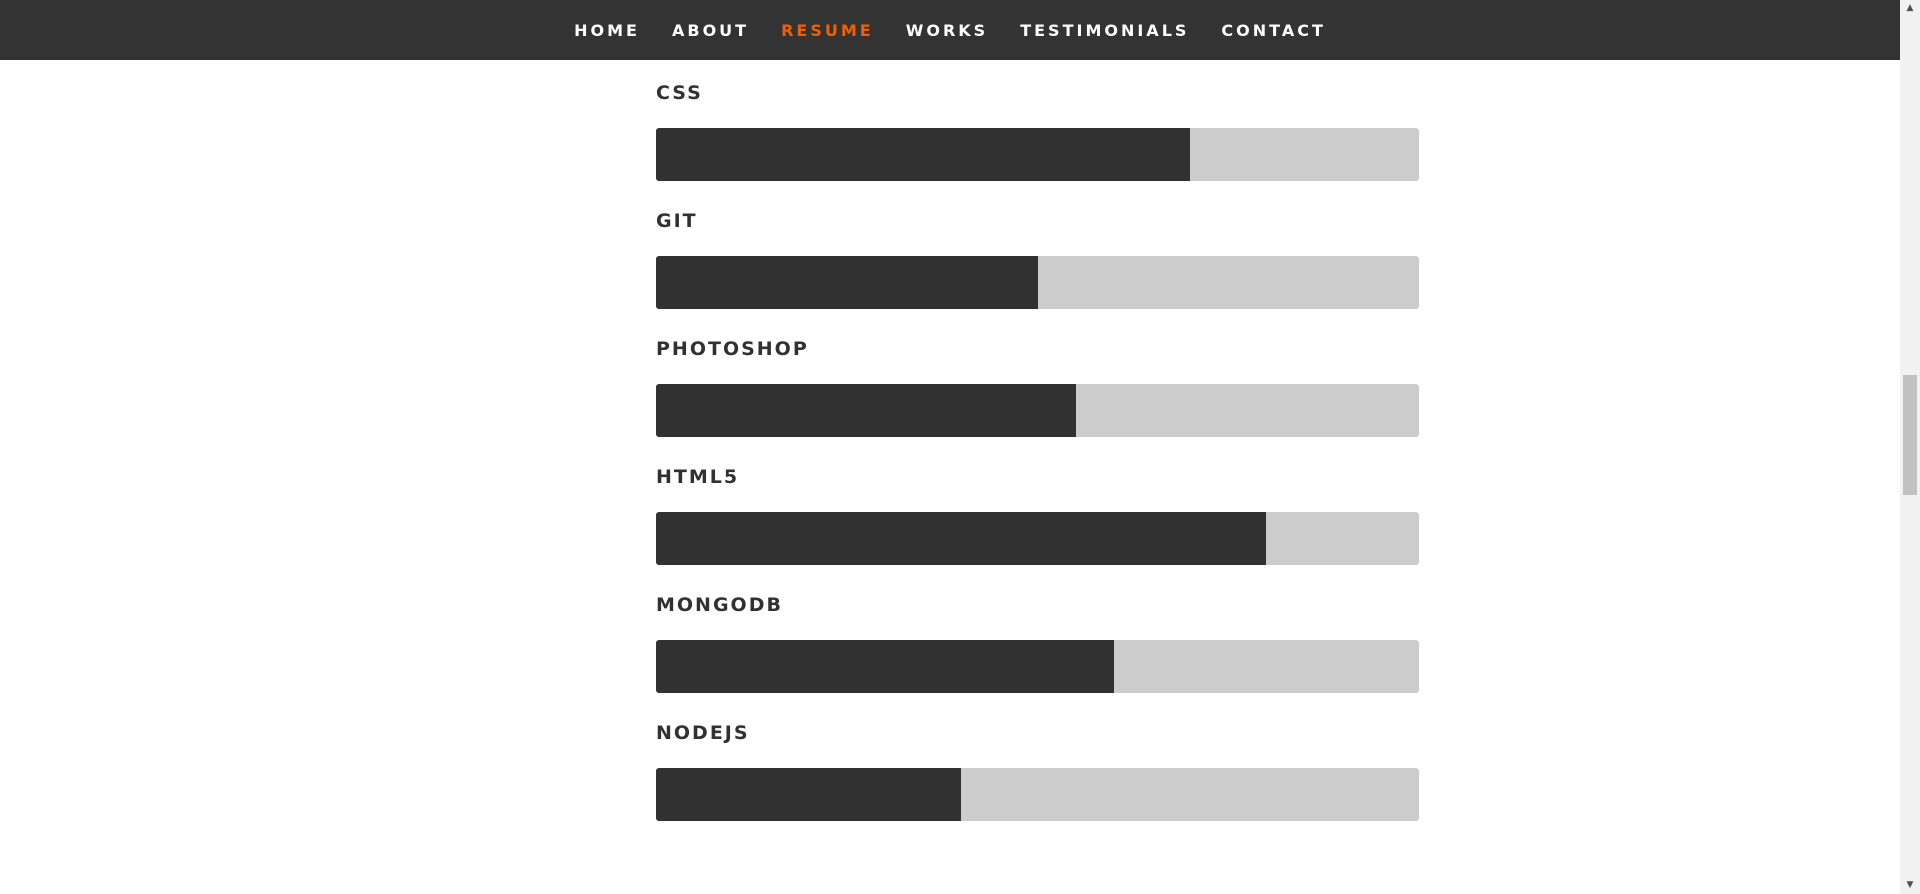 Image resolution: width=1920 pixels, height=894 pixels. Describe the element at coordinates (1104, 30) in the screenshot. I see `nav-item-testimonials: TESTIMONIALS` at that location.